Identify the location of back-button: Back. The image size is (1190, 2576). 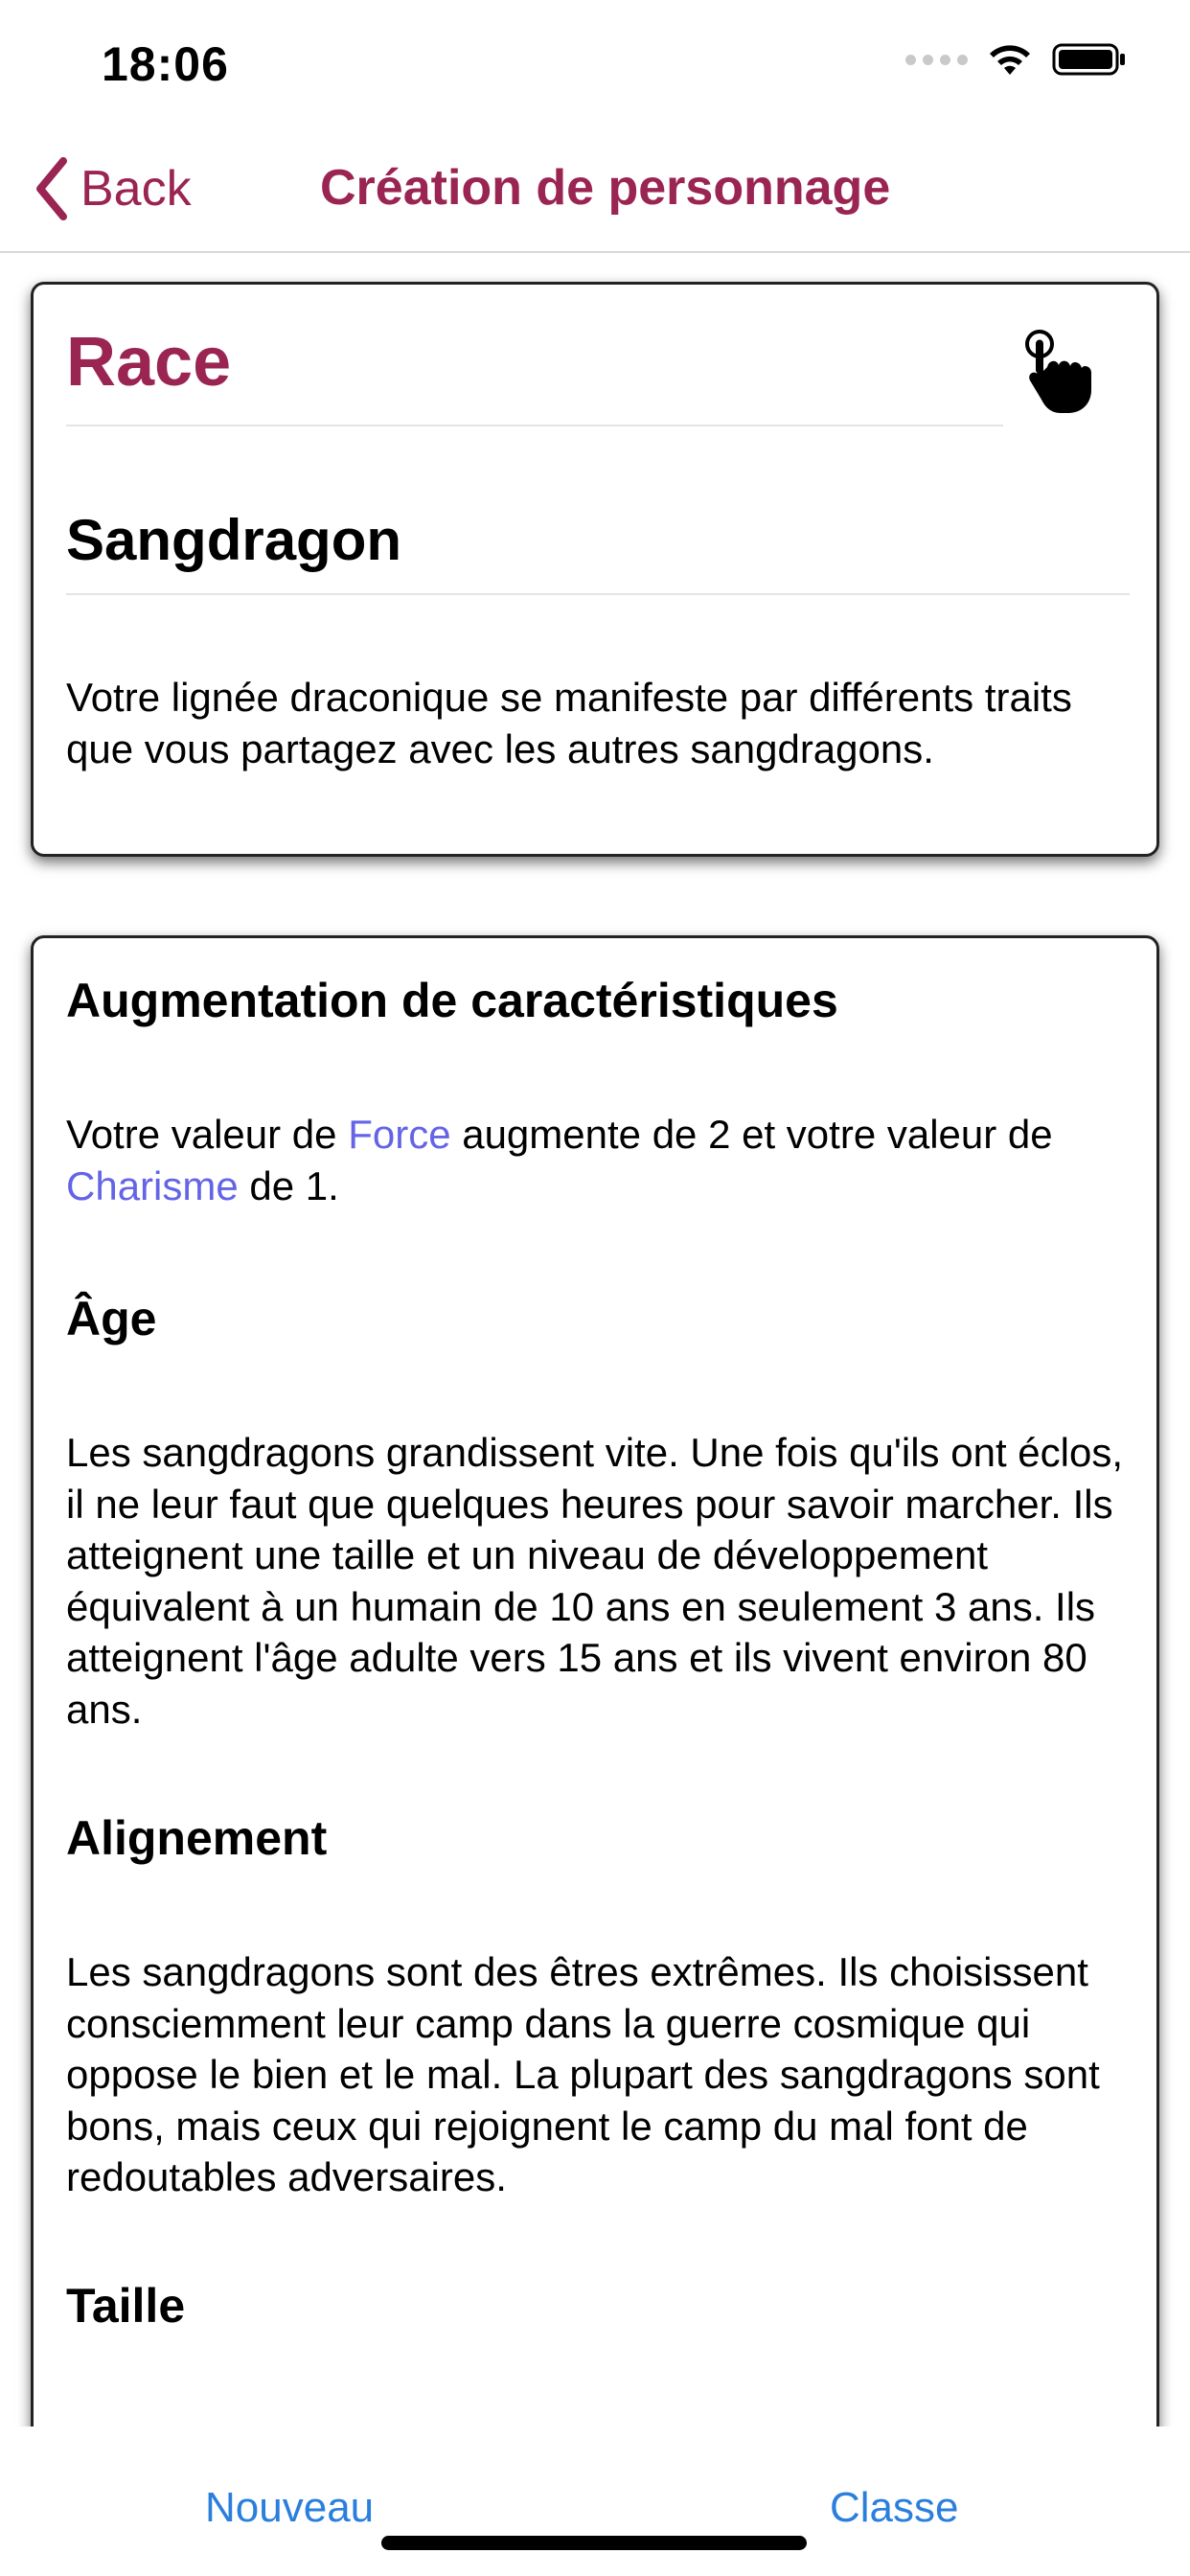
(113, 188).